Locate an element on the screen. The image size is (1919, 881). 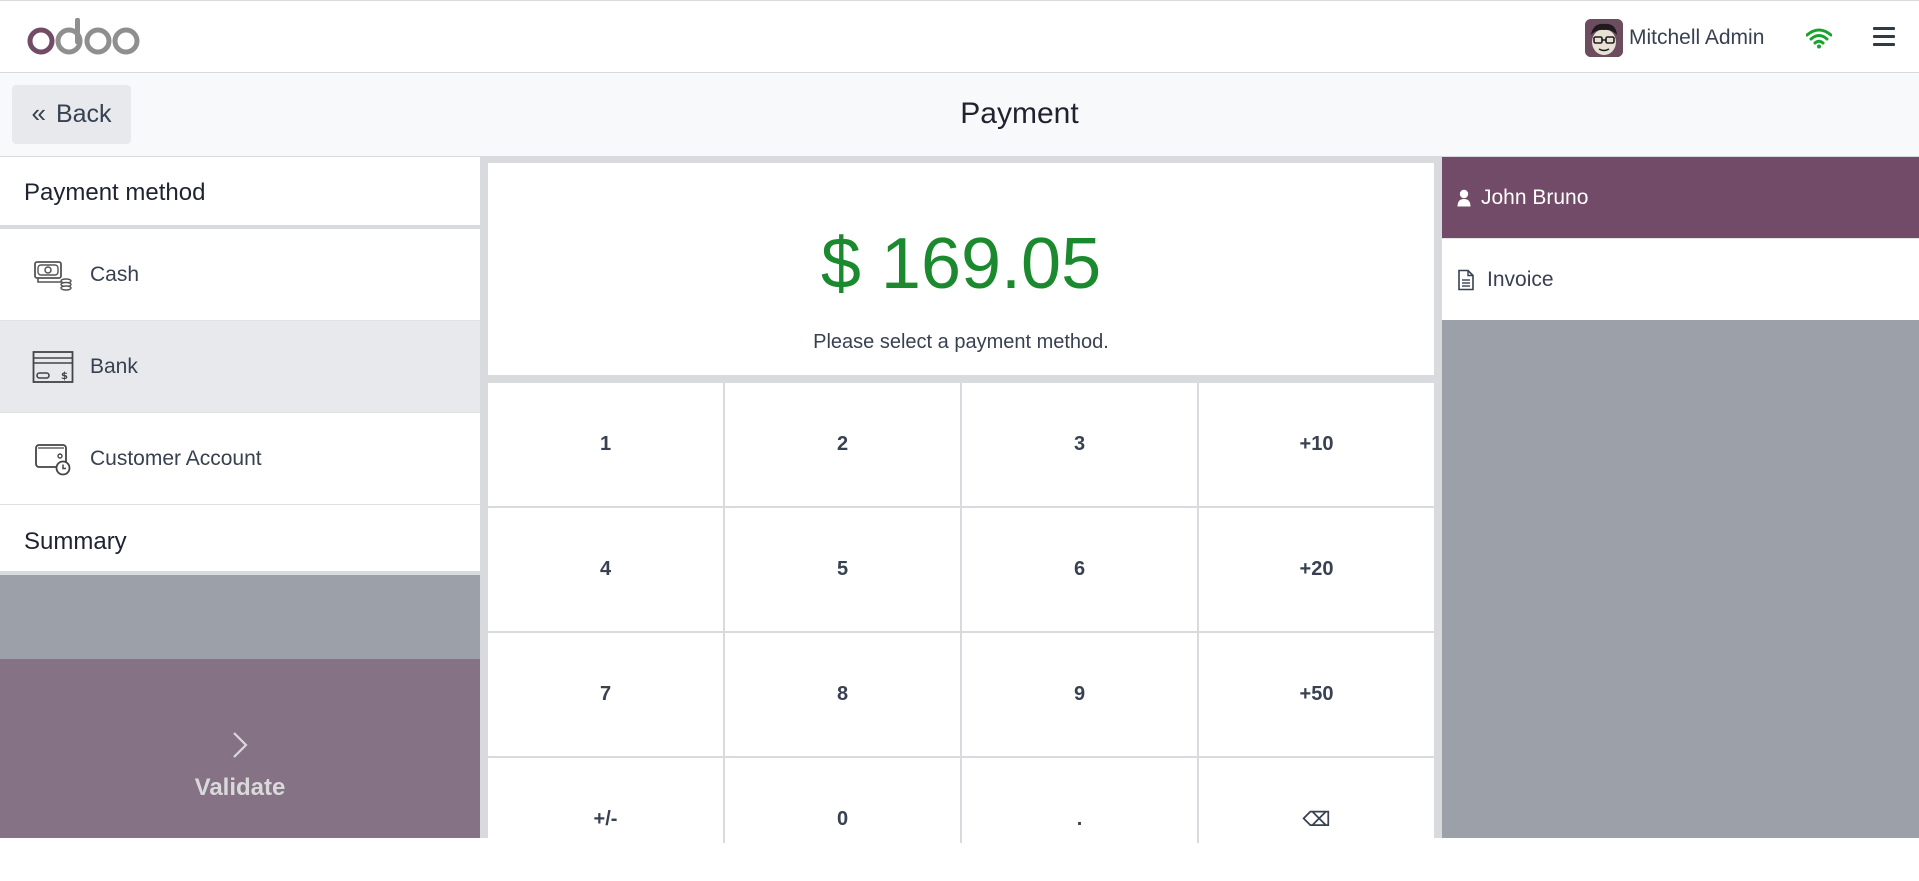
summary-title: Summary is located at coordinates (240, 538).